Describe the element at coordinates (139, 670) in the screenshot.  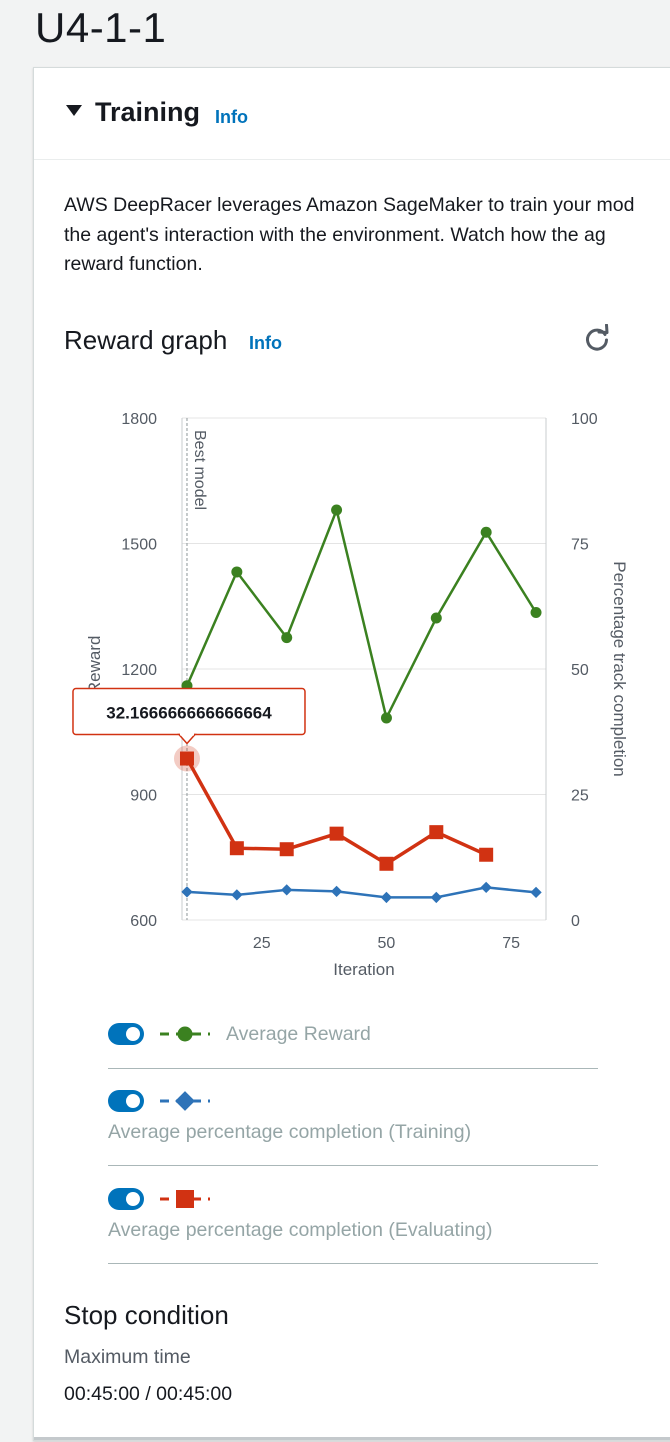
I see `y-tick-label: 1200` at that location.